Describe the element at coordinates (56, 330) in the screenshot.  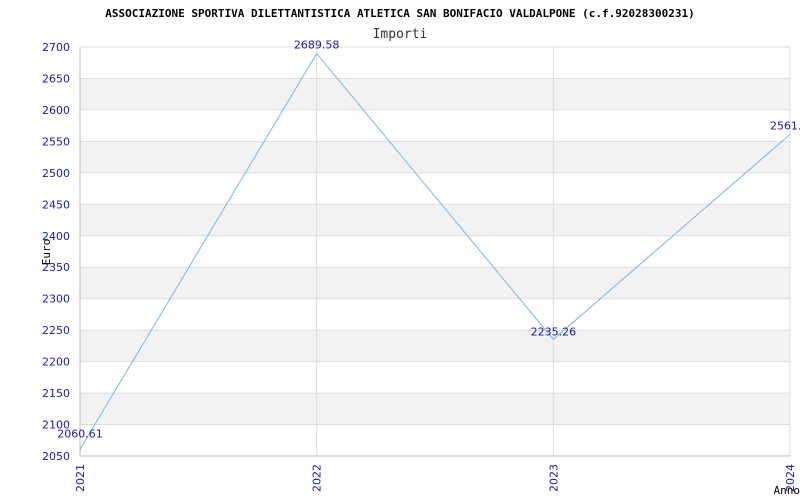
I see `y-tick-label: 2250` at that location.